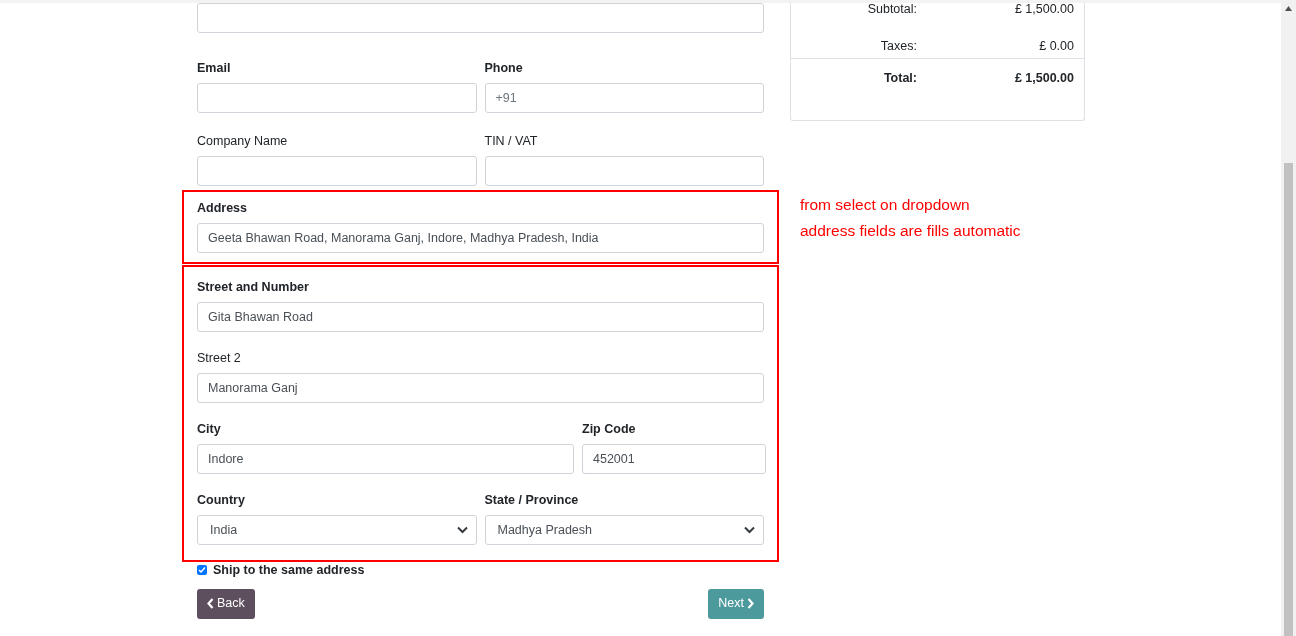 This screenshot has width=1296, height=636. I want to click on summary-label: Subtotal:, so click(891, 9).